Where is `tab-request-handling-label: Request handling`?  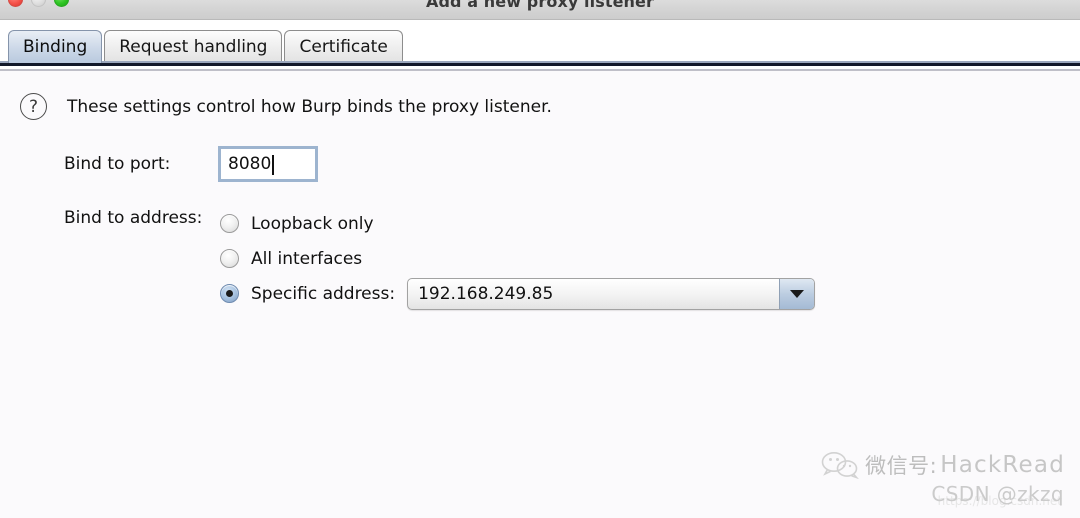
tab-request-handling-label: Request handling is located at coordinates (193, 47).